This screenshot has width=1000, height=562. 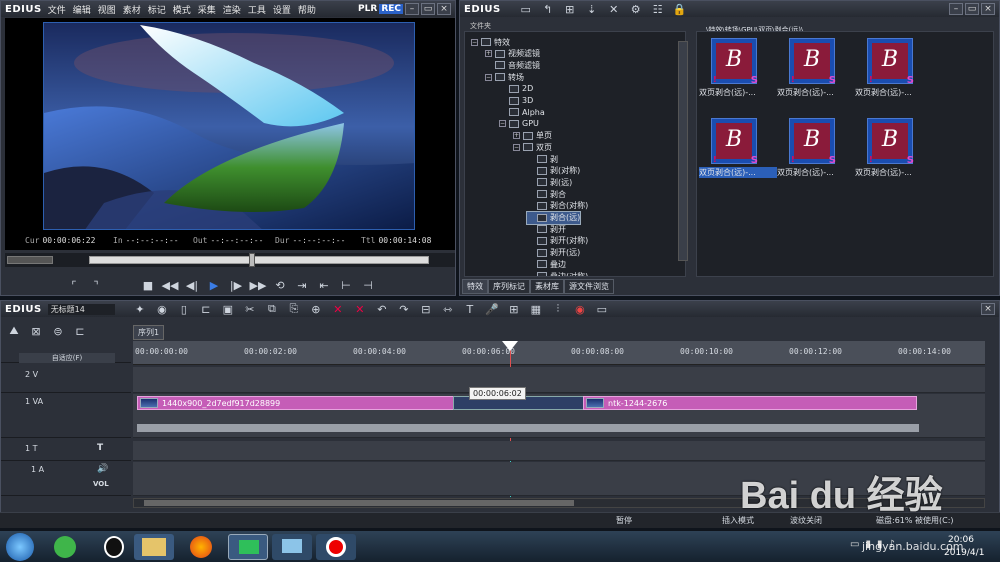 I want to click on lane-va1: 1440x900_2d7edf917d28899 ntk-1244-2676, so click(x=559, y=416).